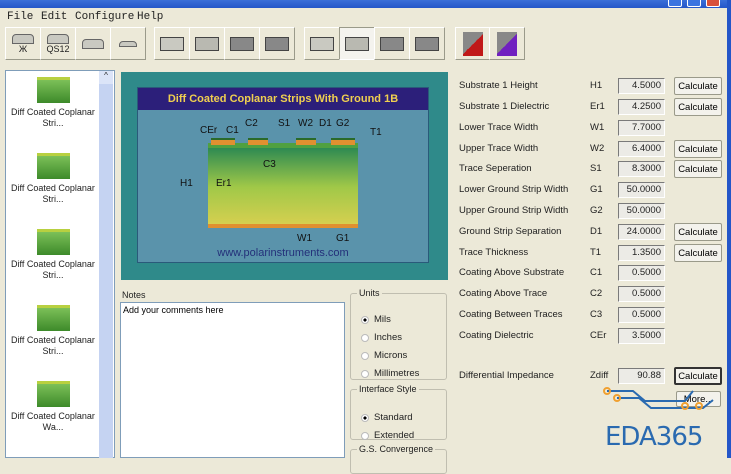  What do you see at coordinates (58, 38) in the screenshot?
I see `trace-icon` at bounding box center [58, 38].